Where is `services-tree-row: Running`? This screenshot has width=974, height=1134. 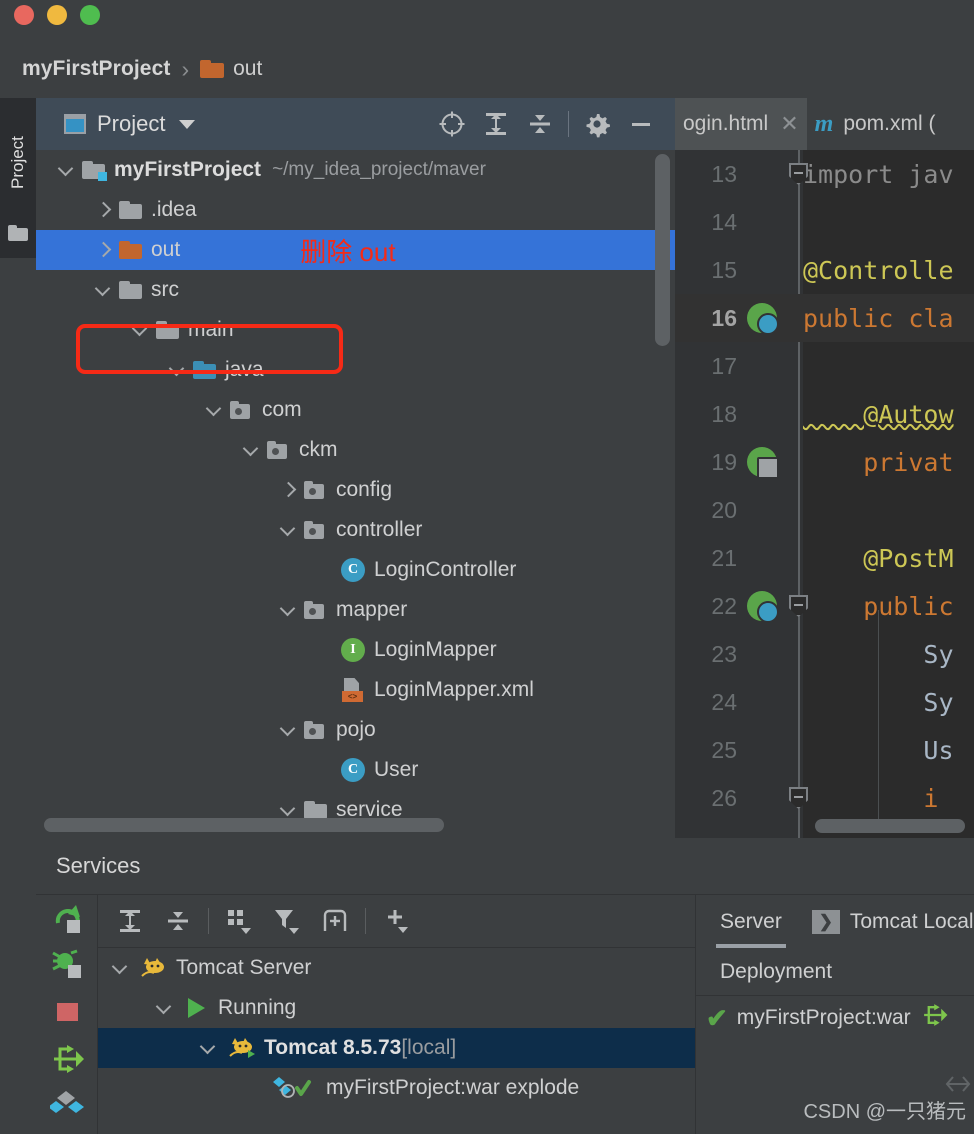 services-tree-row: Running is located at coordinates (396, 1008).